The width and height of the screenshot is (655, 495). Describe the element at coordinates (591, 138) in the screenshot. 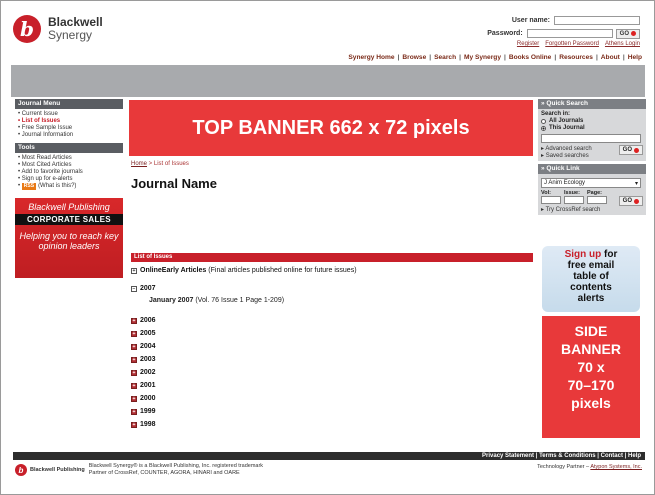

I see `quick-search-input` at that location.